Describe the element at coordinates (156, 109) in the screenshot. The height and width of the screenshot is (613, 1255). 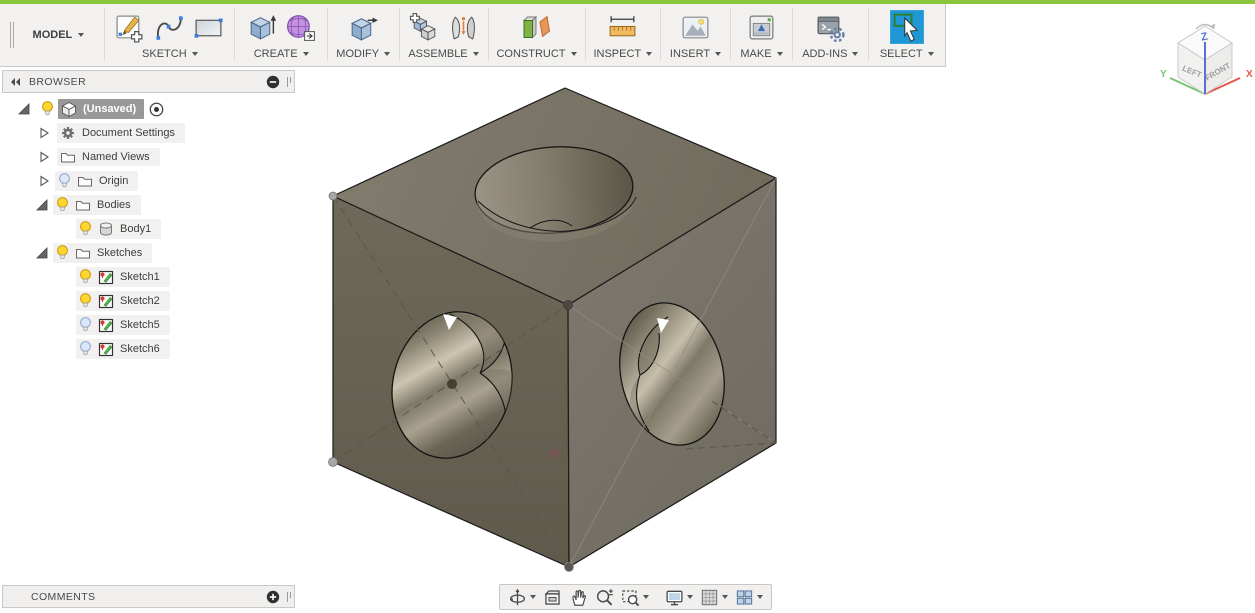
I see `activate-radio-icon` at that location.